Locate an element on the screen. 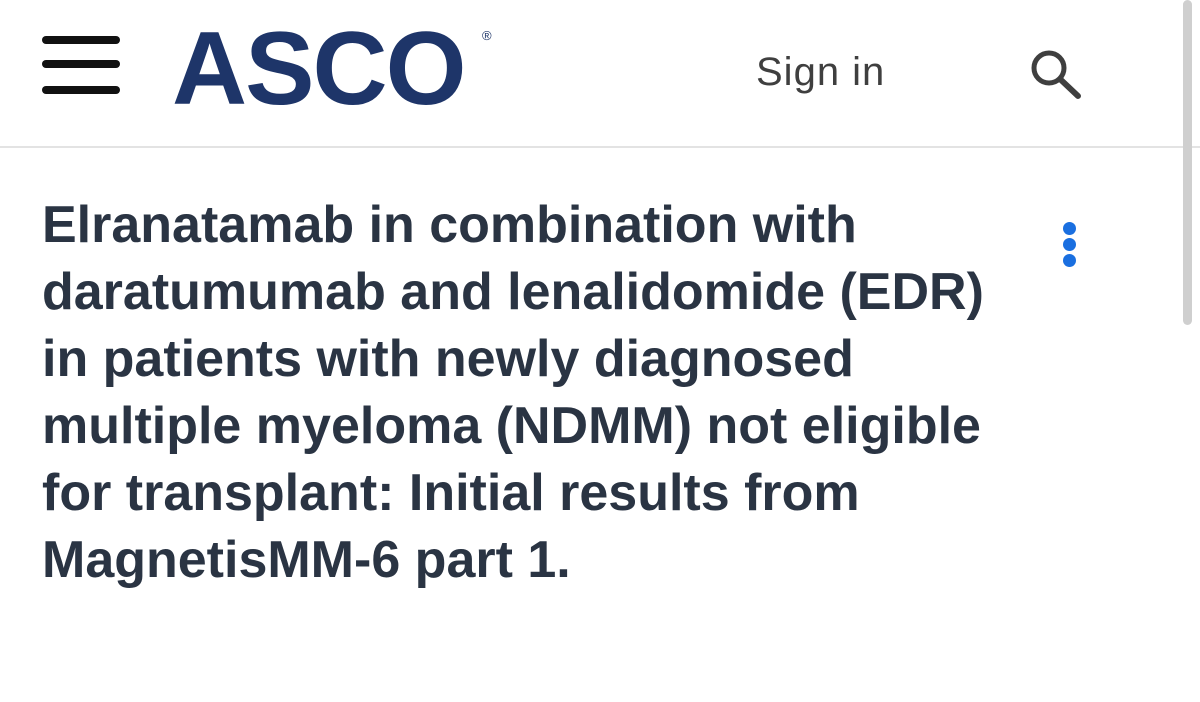 This screenshot has width=1200, height=702. search-icon is located at coordinates (1056, 74).